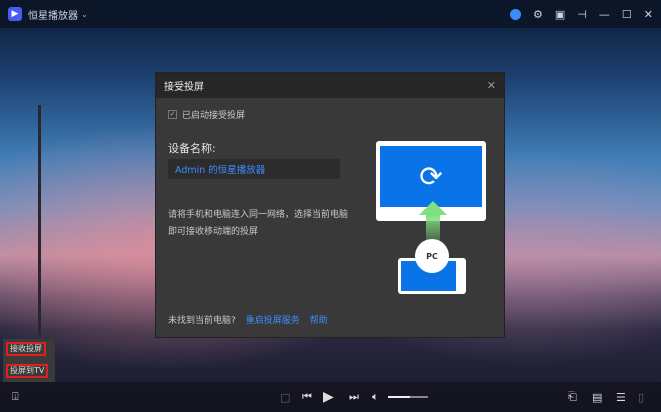 The image size is (661, 412). Describe the element at coordinates (627, 14) in the screenshot. I see `maximize-icon: ☐` at that location.